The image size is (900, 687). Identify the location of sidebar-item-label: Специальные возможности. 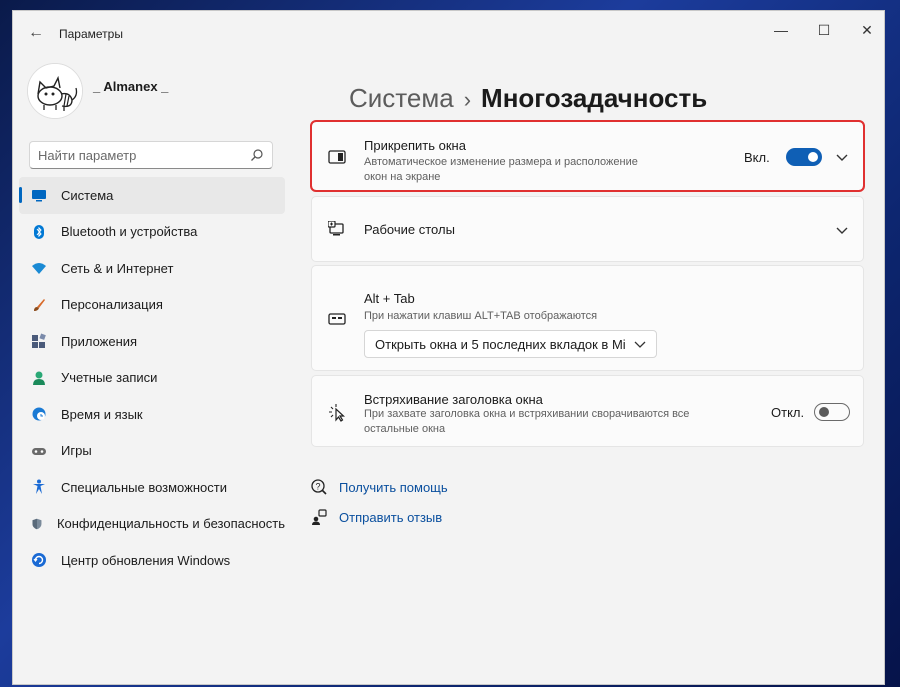
(144, 487).